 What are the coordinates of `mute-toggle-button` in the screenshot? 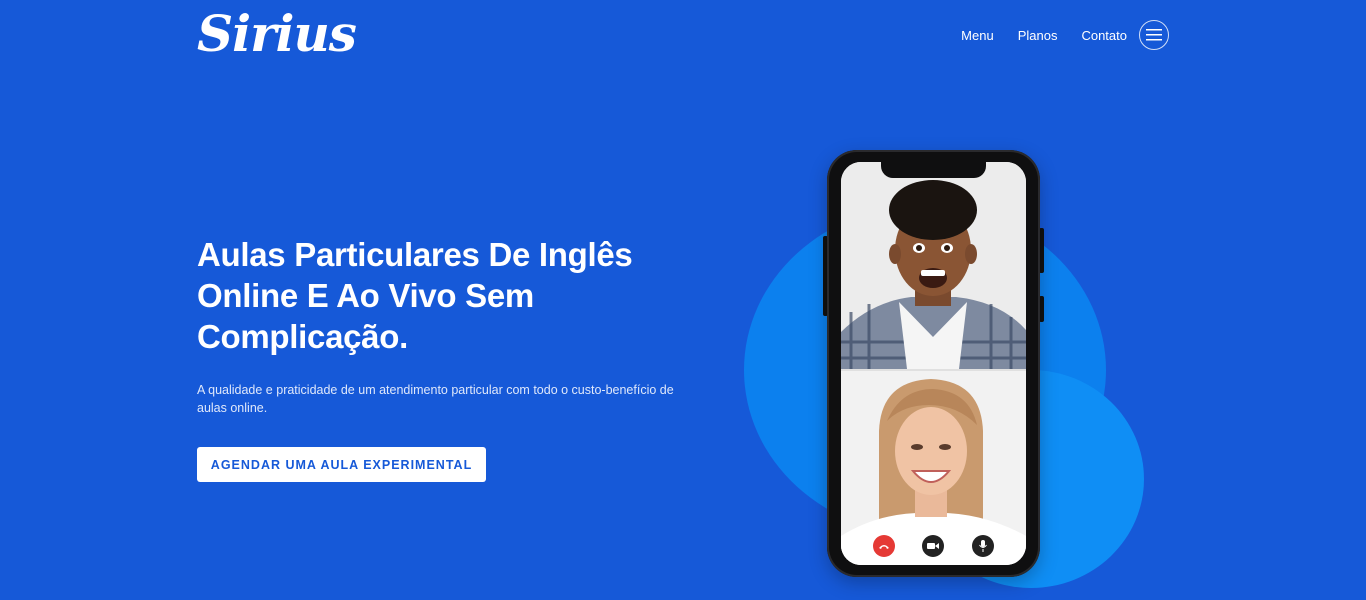 It's located at (983, 546).